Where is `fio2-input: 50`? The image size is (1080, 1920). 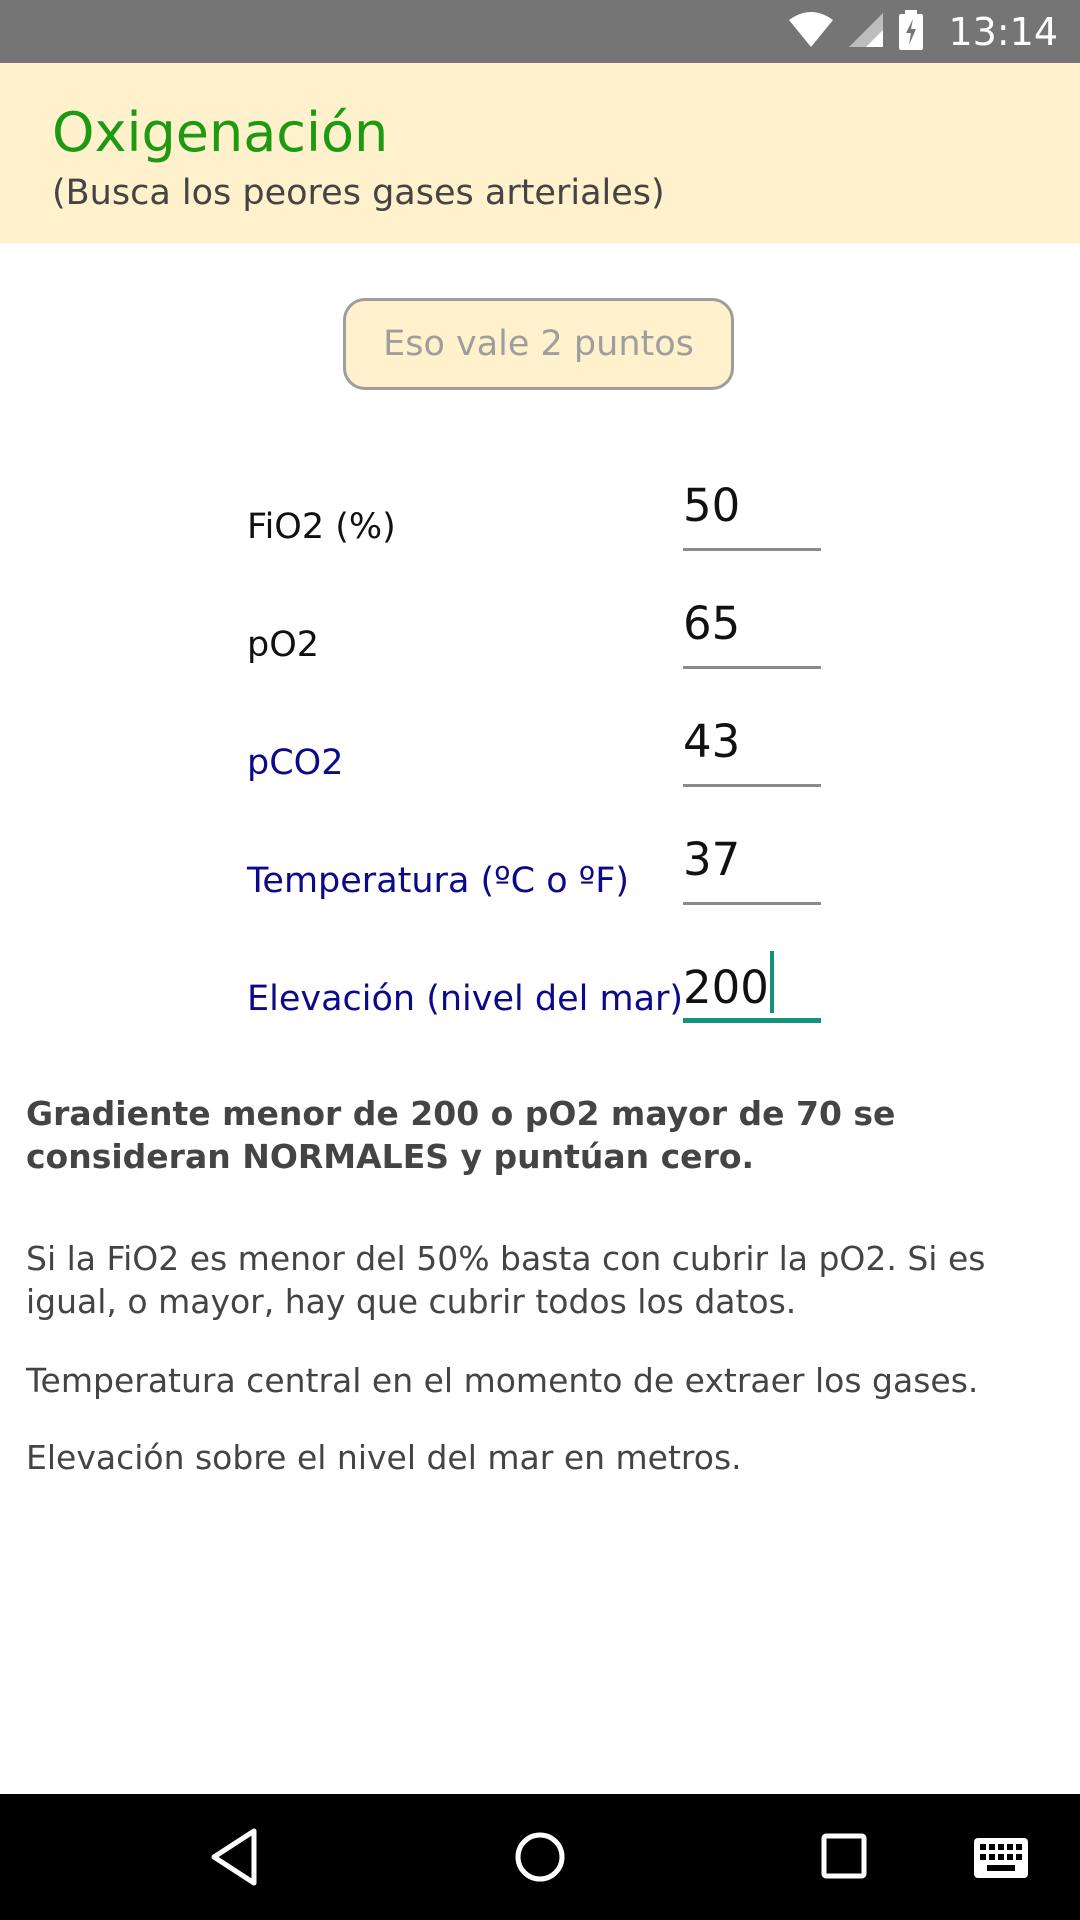
fio2-input: 50 is located at coordinates (752, 510).